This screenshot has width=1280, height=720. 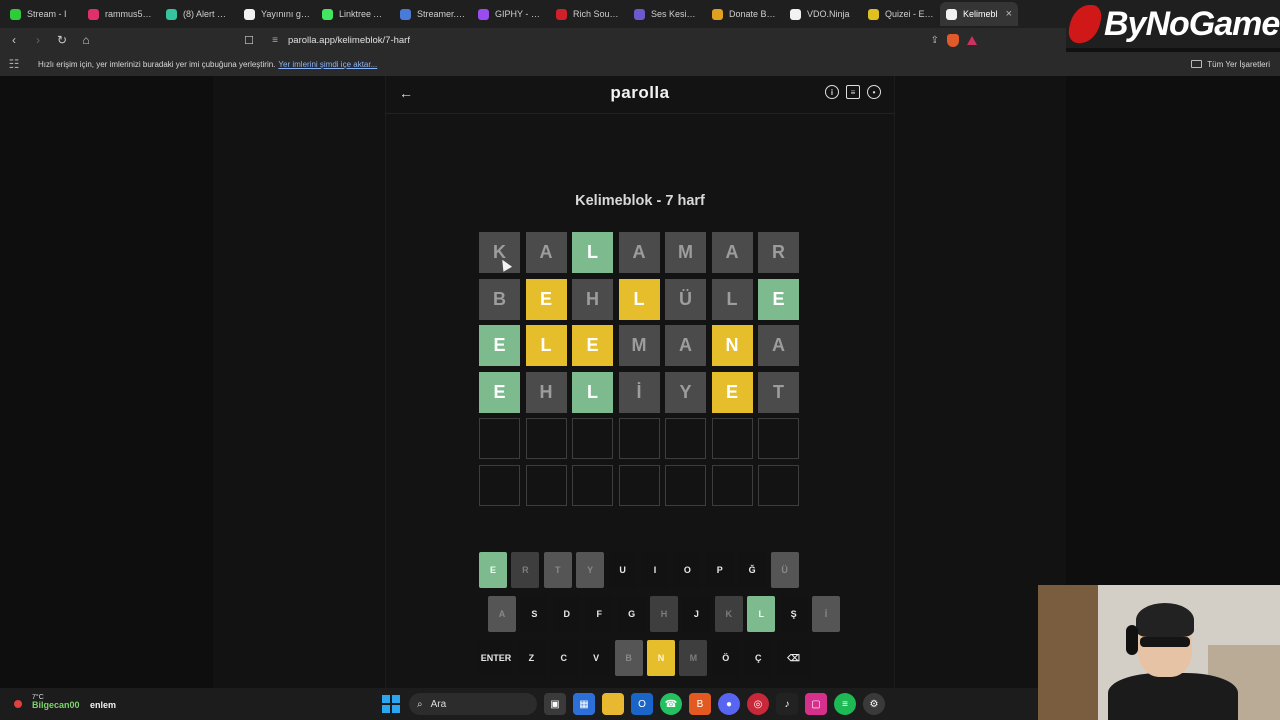 What do you see at coordinates (592, 392) in the screenshot?
I see `grid-cell: L` at bounding box center [592, 392].